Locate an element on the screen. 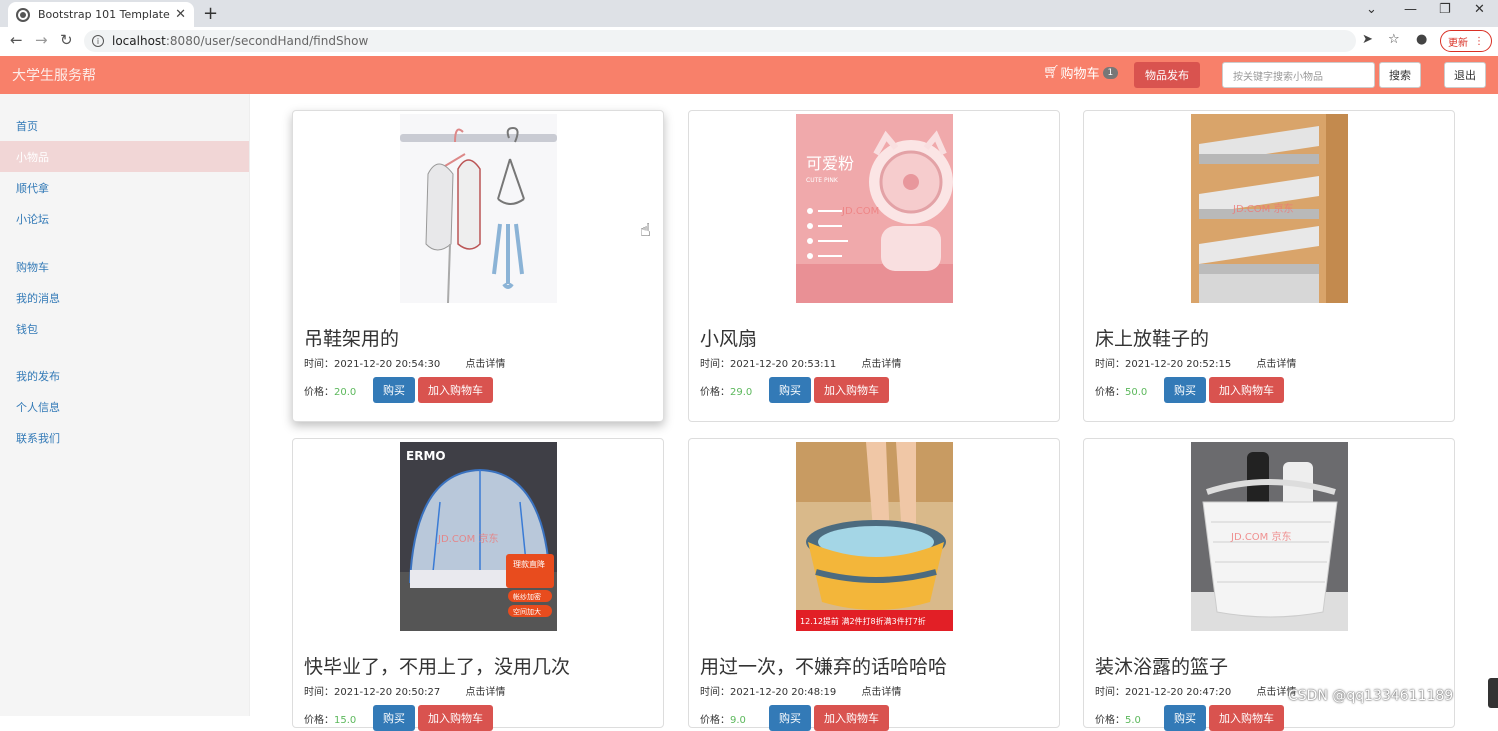  product-time: 时间：2021-12-20 20:48:19 is located at coordinates (768, 692).